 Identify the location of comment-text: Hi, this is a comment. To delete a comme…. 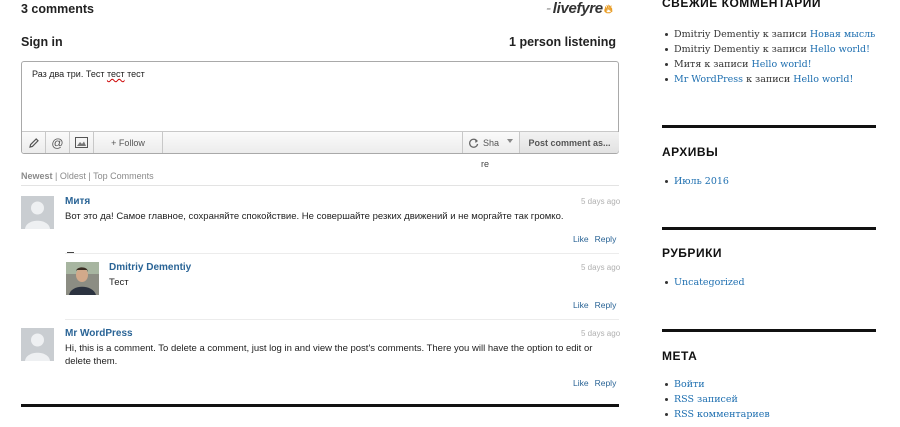
(329, 355).